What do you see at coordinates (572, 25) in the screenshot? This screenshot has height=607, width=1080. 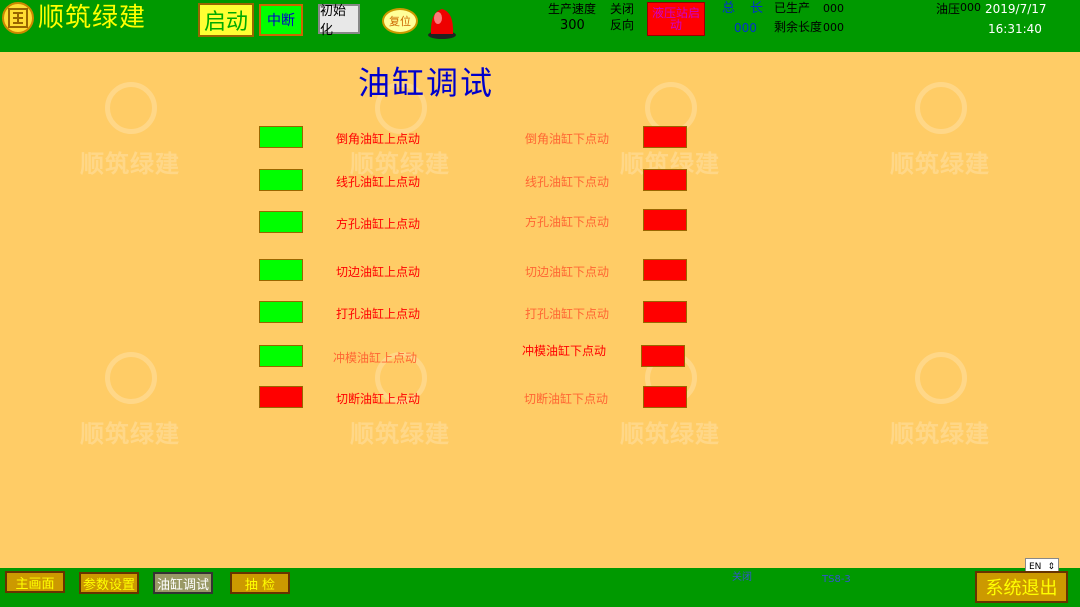 I see `speed-value: 300` at bounding box center [572, 25].